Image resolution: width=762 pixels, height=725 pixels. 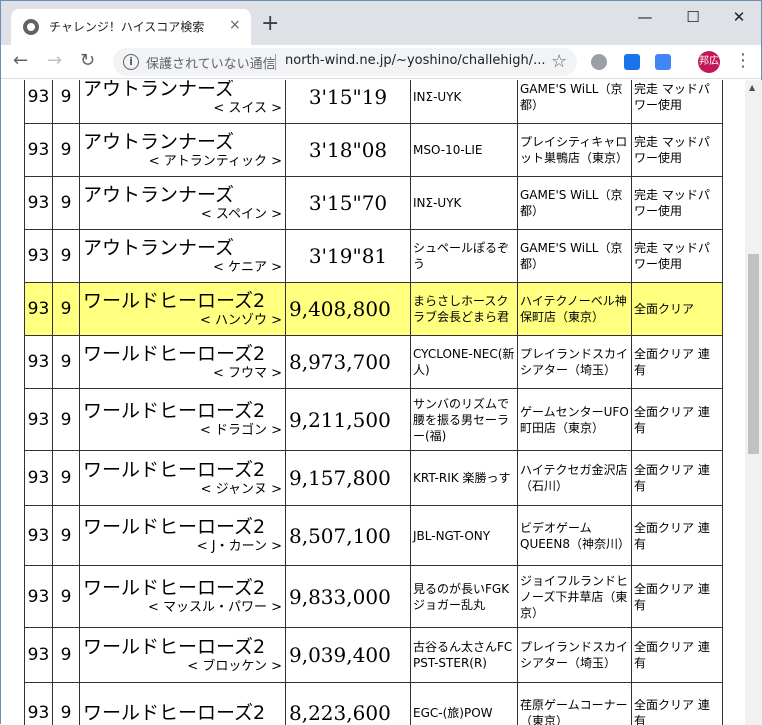 What do you see at coordinates (182, 373) in the screenshot?
I see `game-subtitle: < フウマ >` at bounding box center [182, 373].